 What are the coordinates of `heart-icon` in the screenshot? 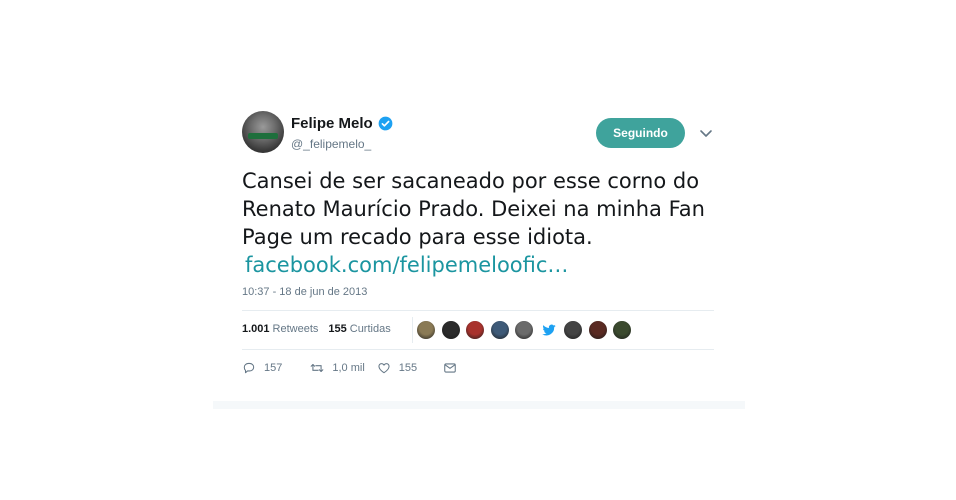 It's located at (384, 368).